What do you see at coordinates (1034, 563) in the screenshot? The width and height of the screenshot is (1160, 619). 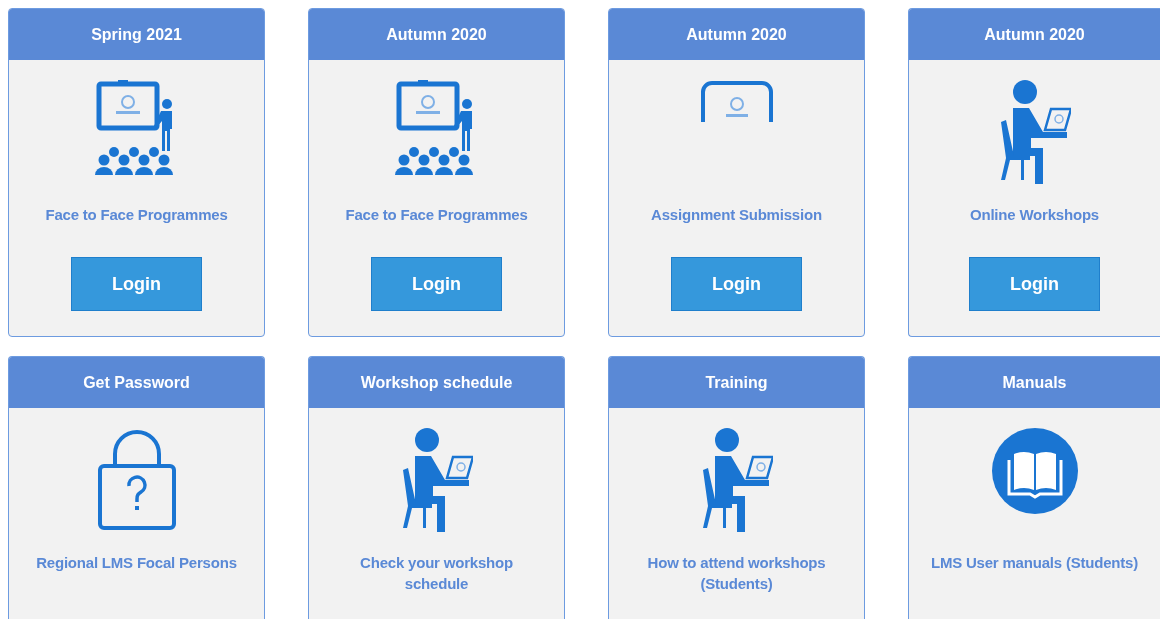 I see `card-description: LMS User manuals (Students)` at bounding box center [1034, 563].